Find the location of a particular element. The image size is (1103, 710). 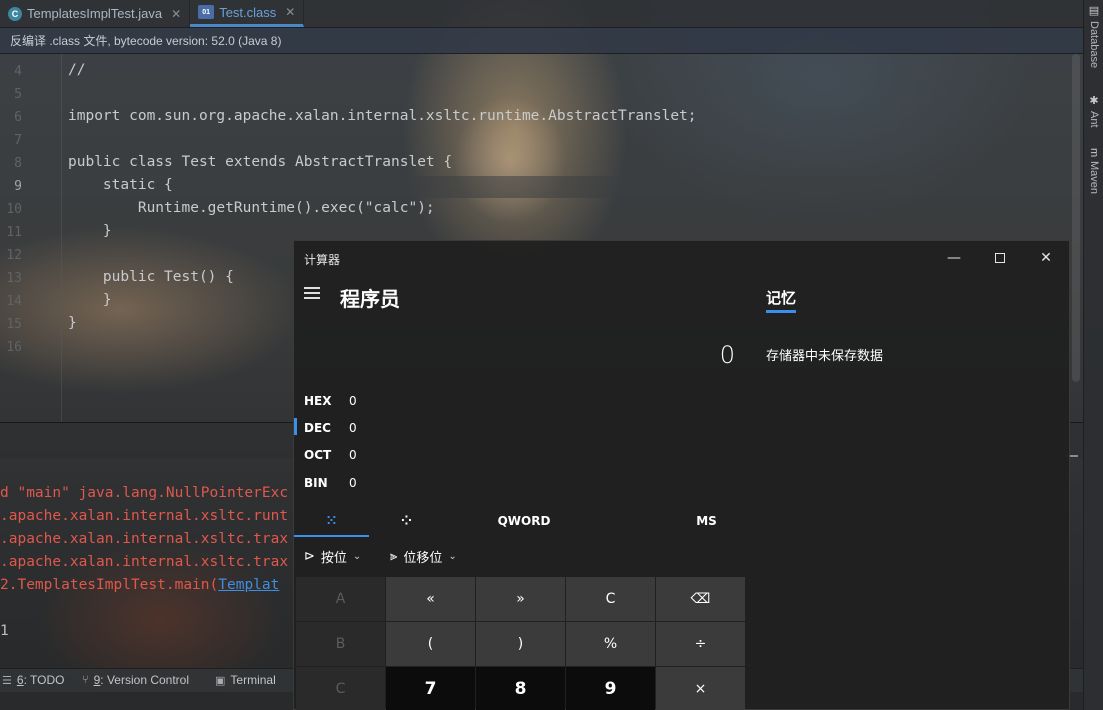

console-line: .apache.xalan.internal.xsltc.runt is located at coordinates (144, 516).